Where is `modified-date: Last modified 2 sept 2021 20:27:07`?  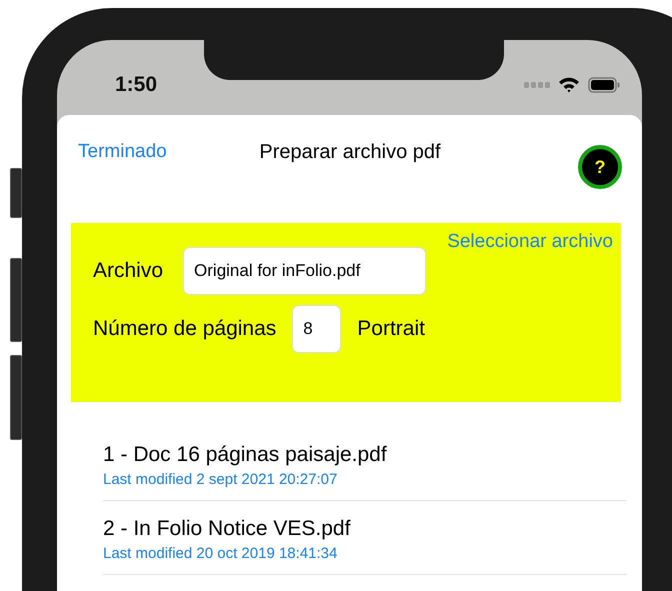 modified-date: Last modified 2 sept 2021 20:27:07 is located at coordinates (220, 479).